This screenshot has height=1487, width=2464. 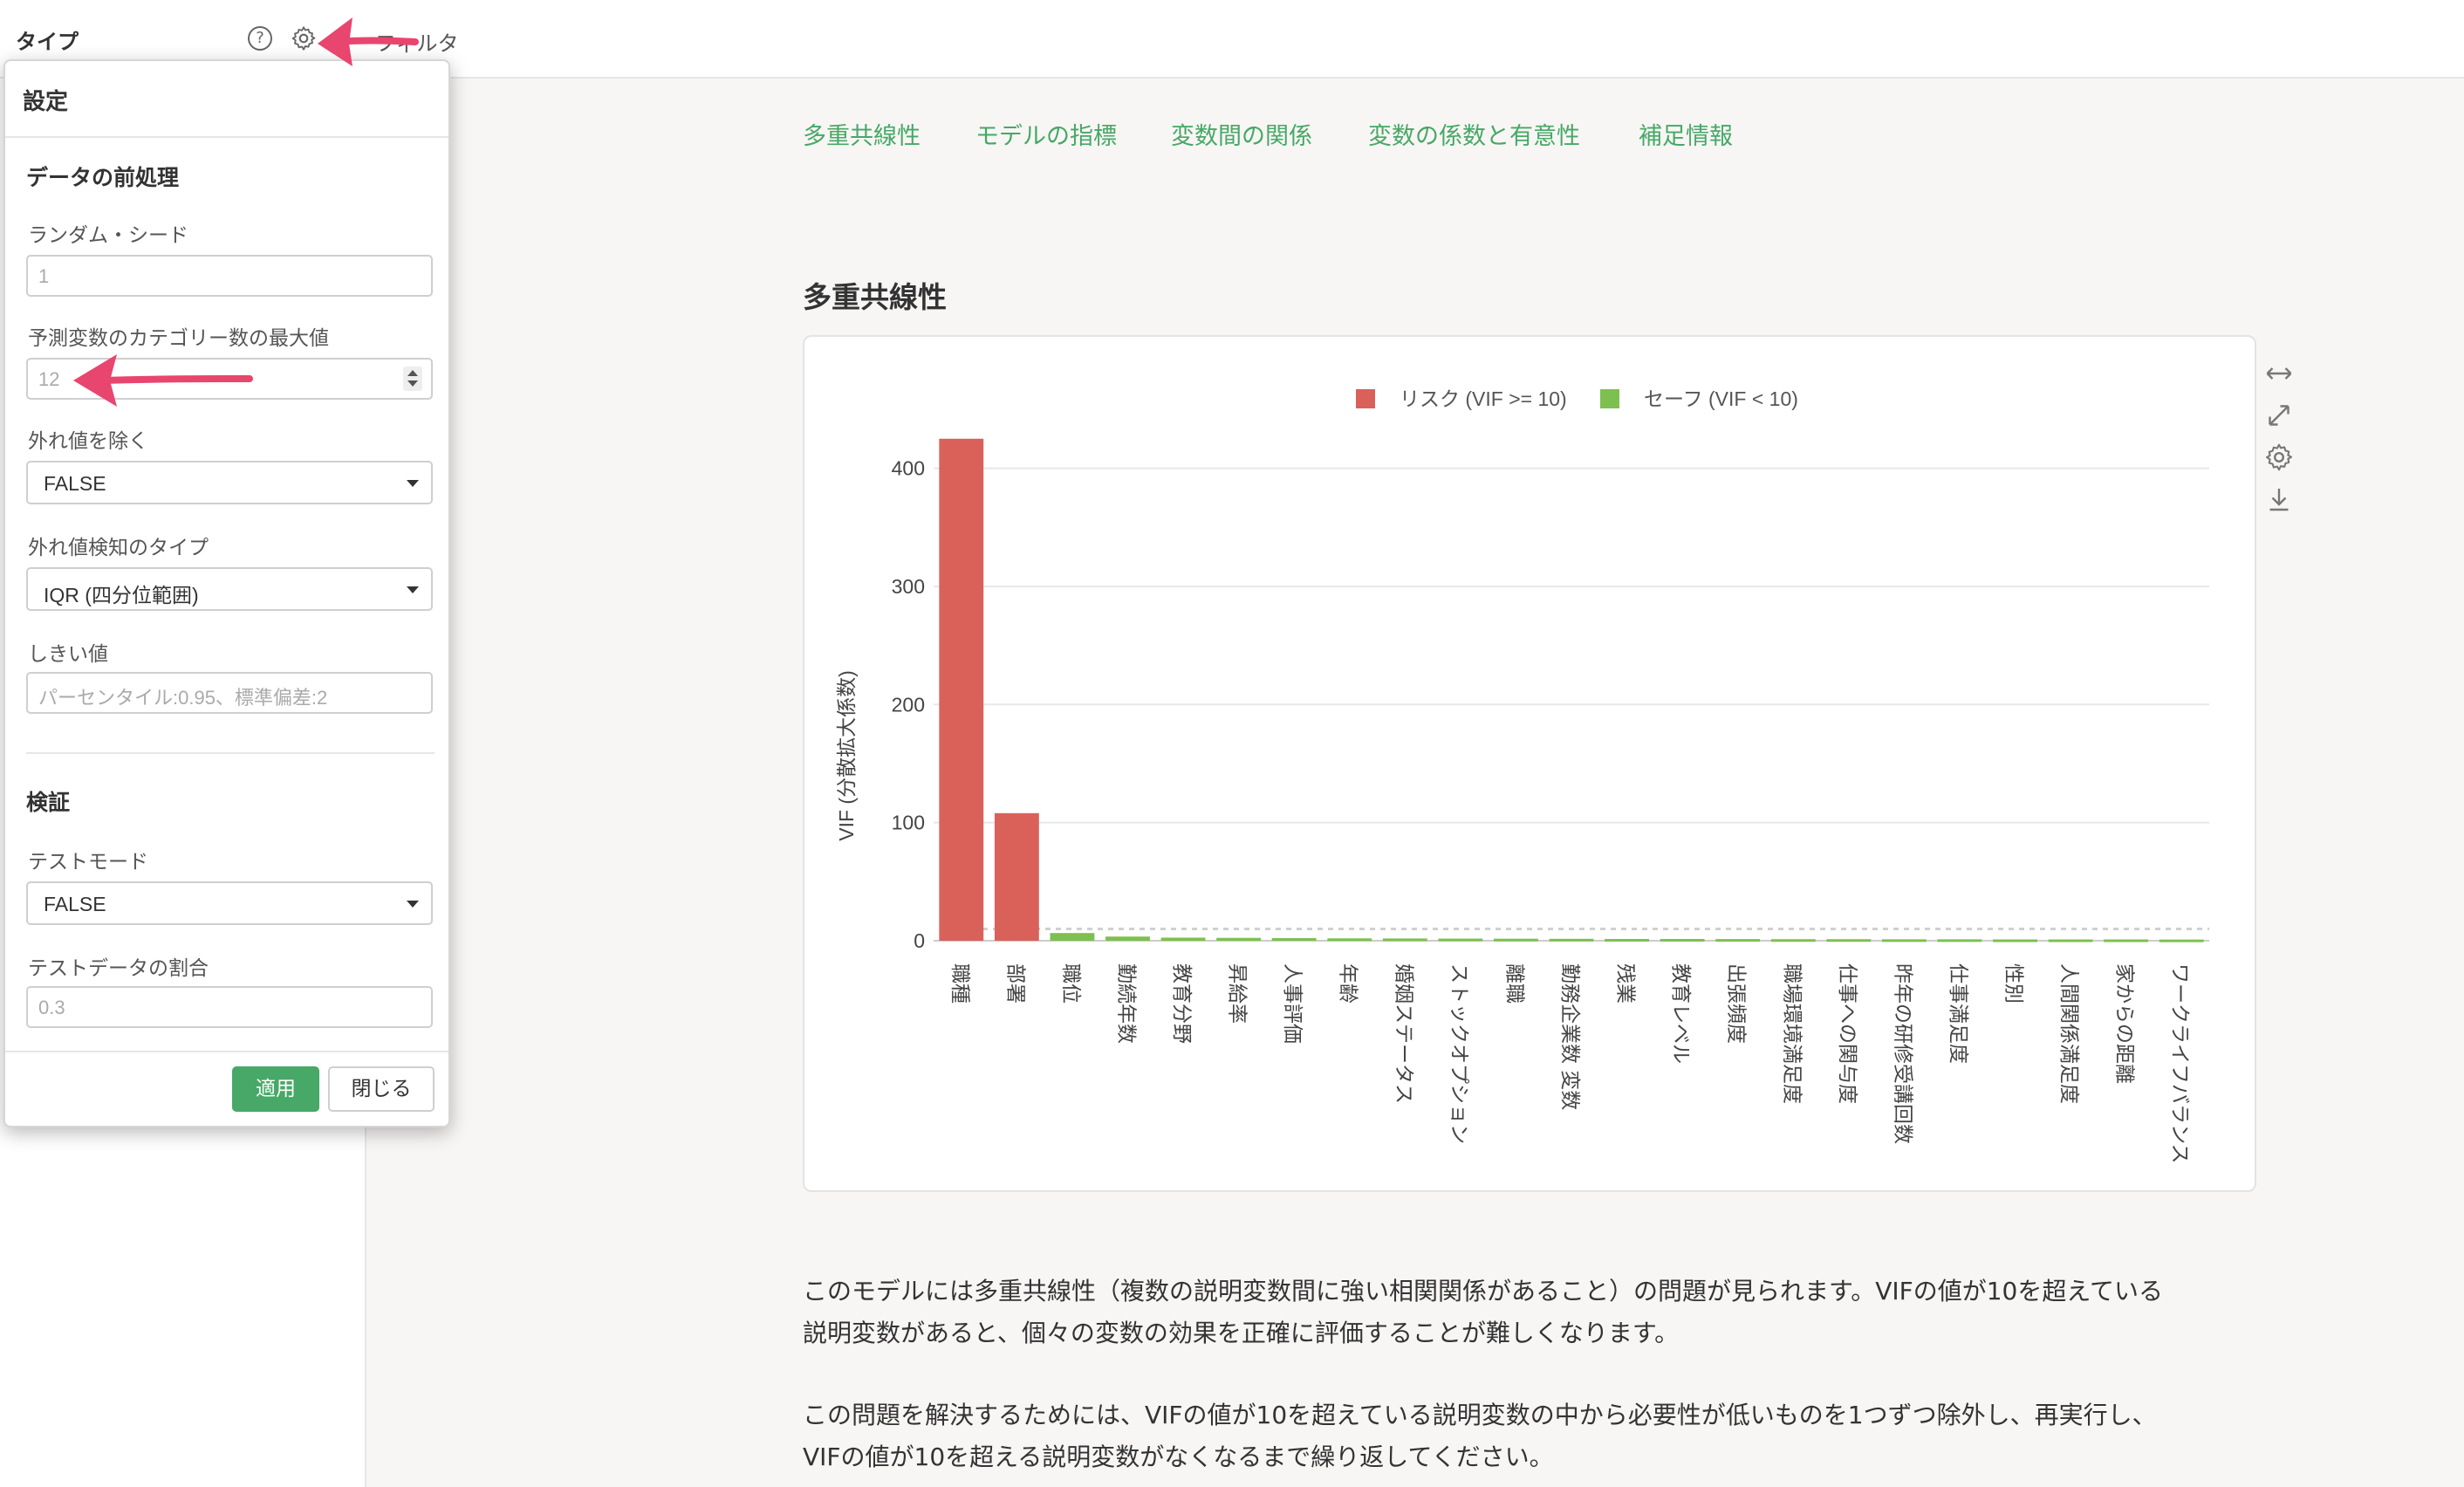 What do you see at coordinates (1292, 1003) in the screenshot?
I see `x-tick-label: 人事評価` at bounding box center [1292, 1003].